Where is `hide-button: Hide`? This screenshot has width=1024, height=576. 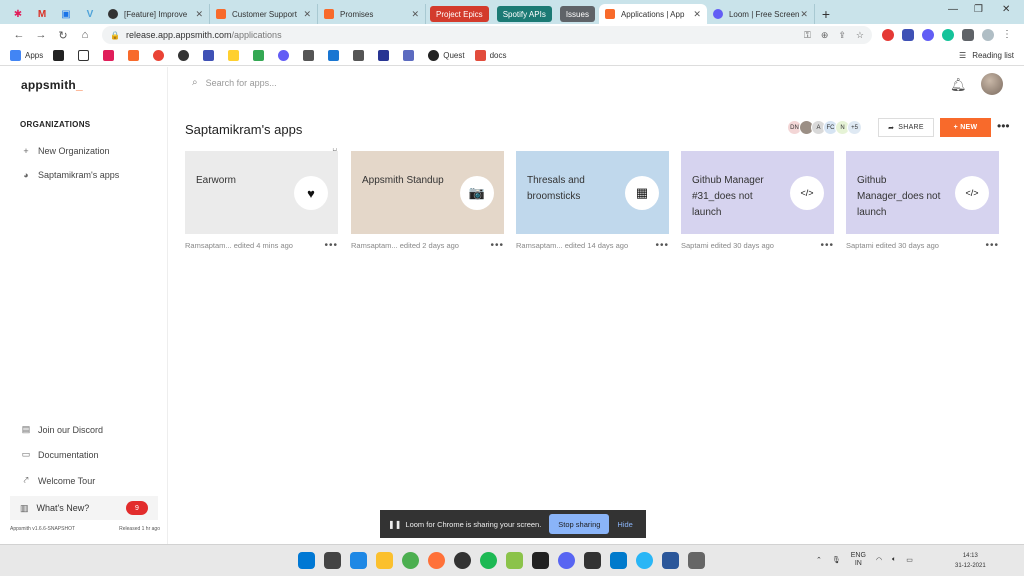 hide-button: Hide is located at coordinates (624, 524).